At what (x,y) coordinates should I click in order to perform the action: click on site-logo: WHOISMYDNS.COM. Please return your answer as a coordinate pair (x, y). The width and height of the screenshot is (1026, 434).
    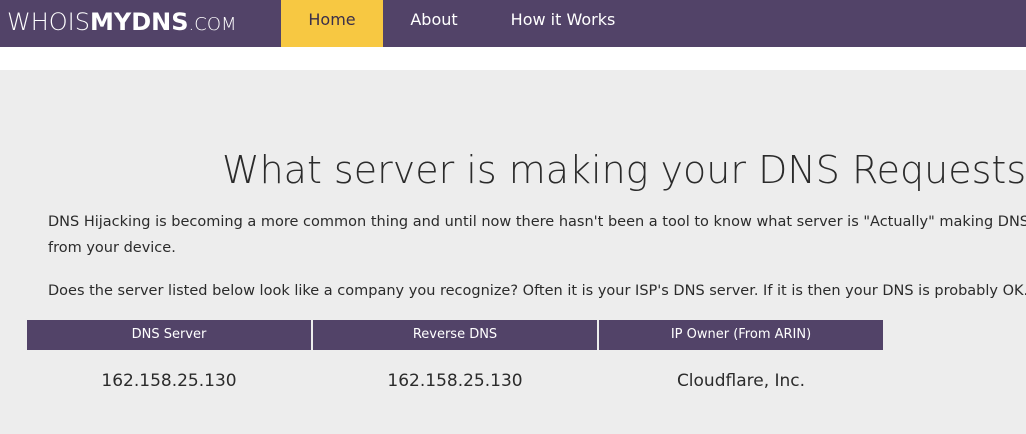
    Looking at the image, I should click on (122, 22).